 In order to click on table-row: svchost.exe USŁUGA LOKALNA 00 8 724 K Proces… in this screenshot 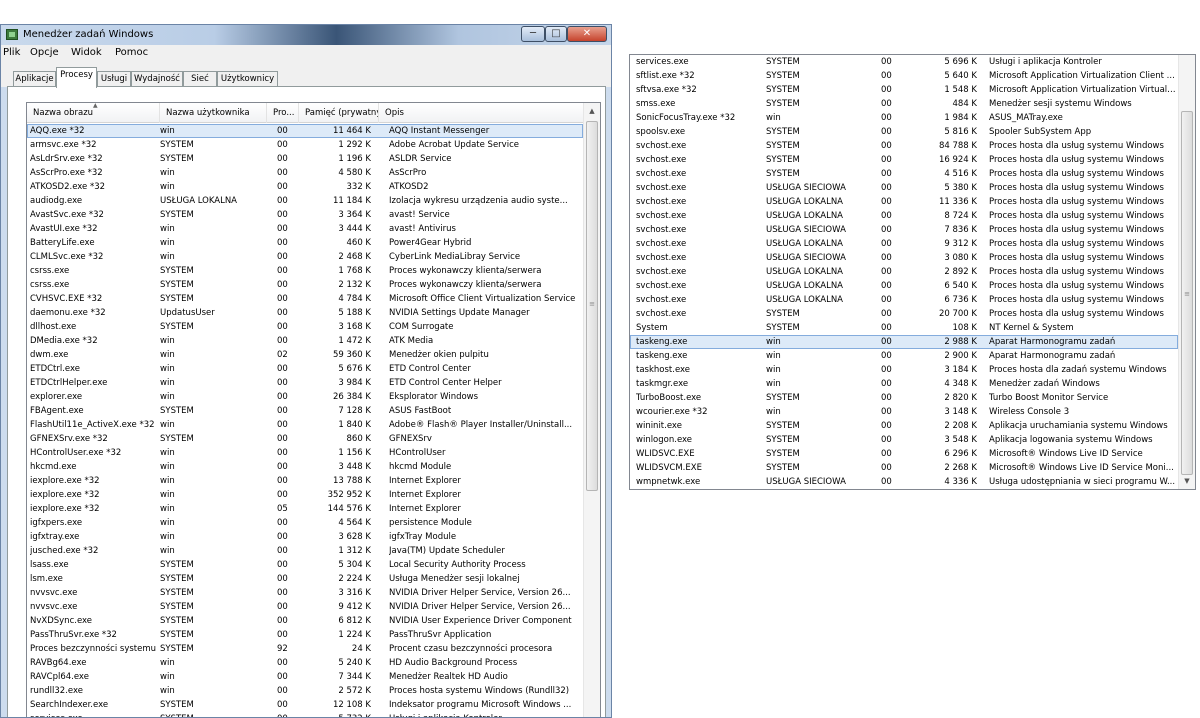, I will do `click(904, 216)`.